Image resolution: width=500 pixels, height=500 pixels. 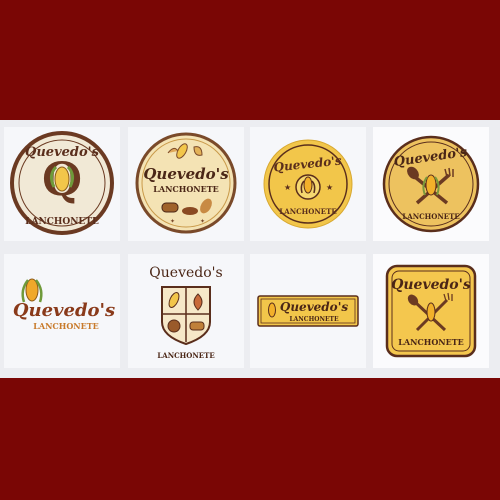 I want to click on burger-icon, so click(x=170, y=207).